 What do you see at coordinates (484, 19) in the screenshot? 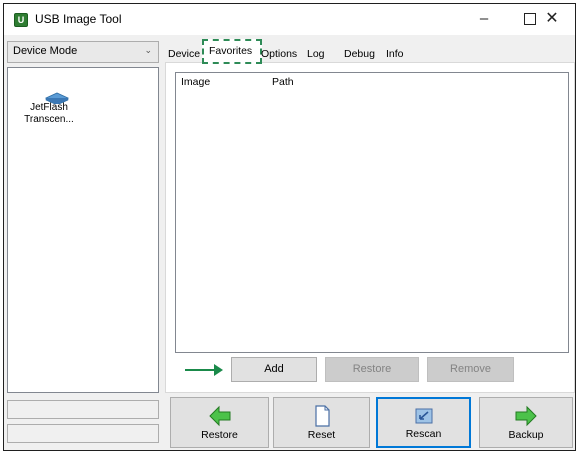
I see `minimize-button: –` at bounding box center [484, 19].